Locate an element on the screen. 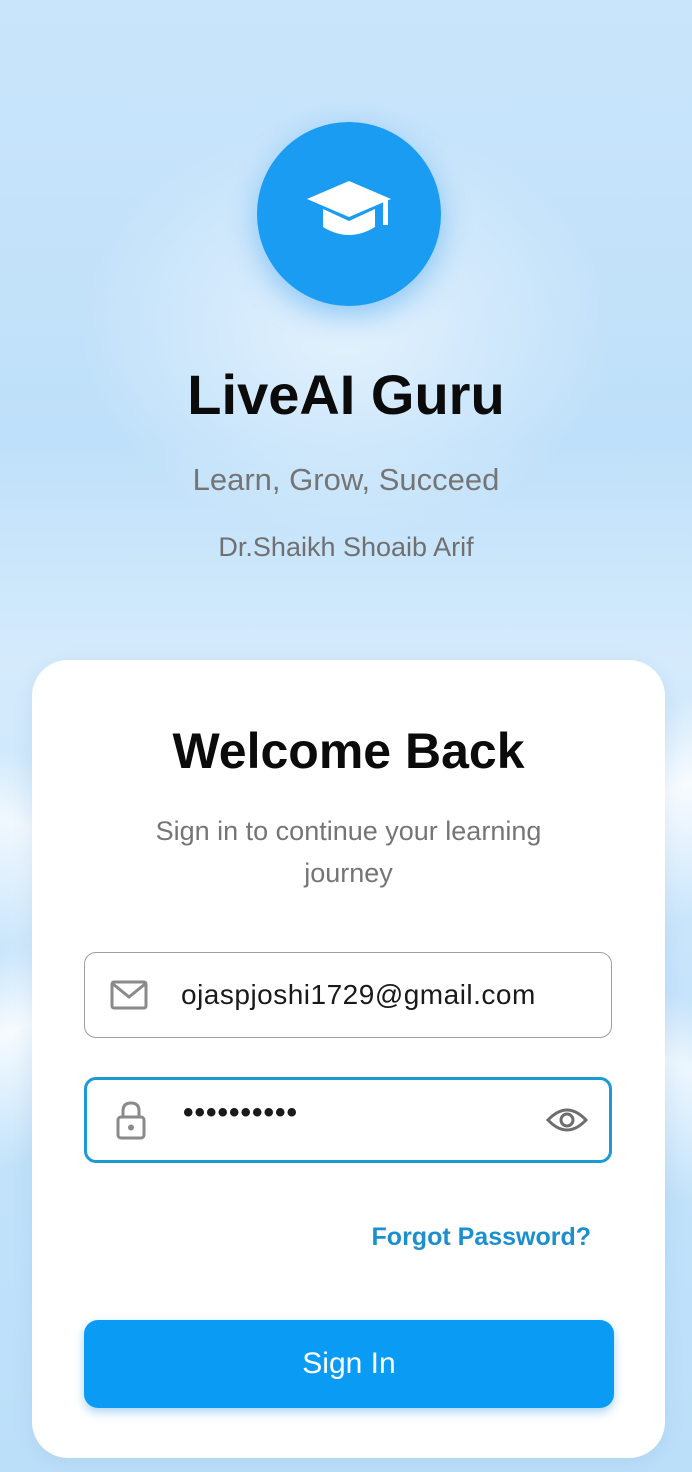 Image resolution: width=692 pixels, height=1472 pixels. eye-icon is located at coordinates (567, 1120).